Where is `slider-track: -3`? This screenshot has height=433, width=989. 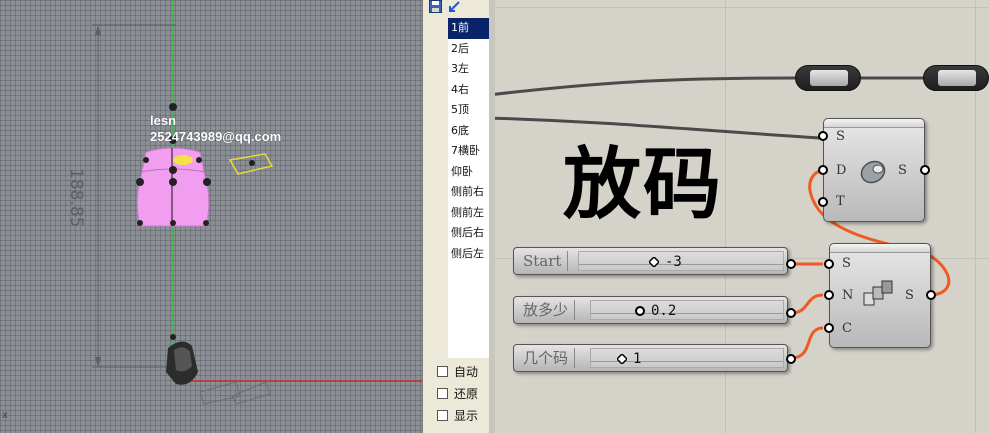
slider-track: -3 is located at coordinates (681, 261).